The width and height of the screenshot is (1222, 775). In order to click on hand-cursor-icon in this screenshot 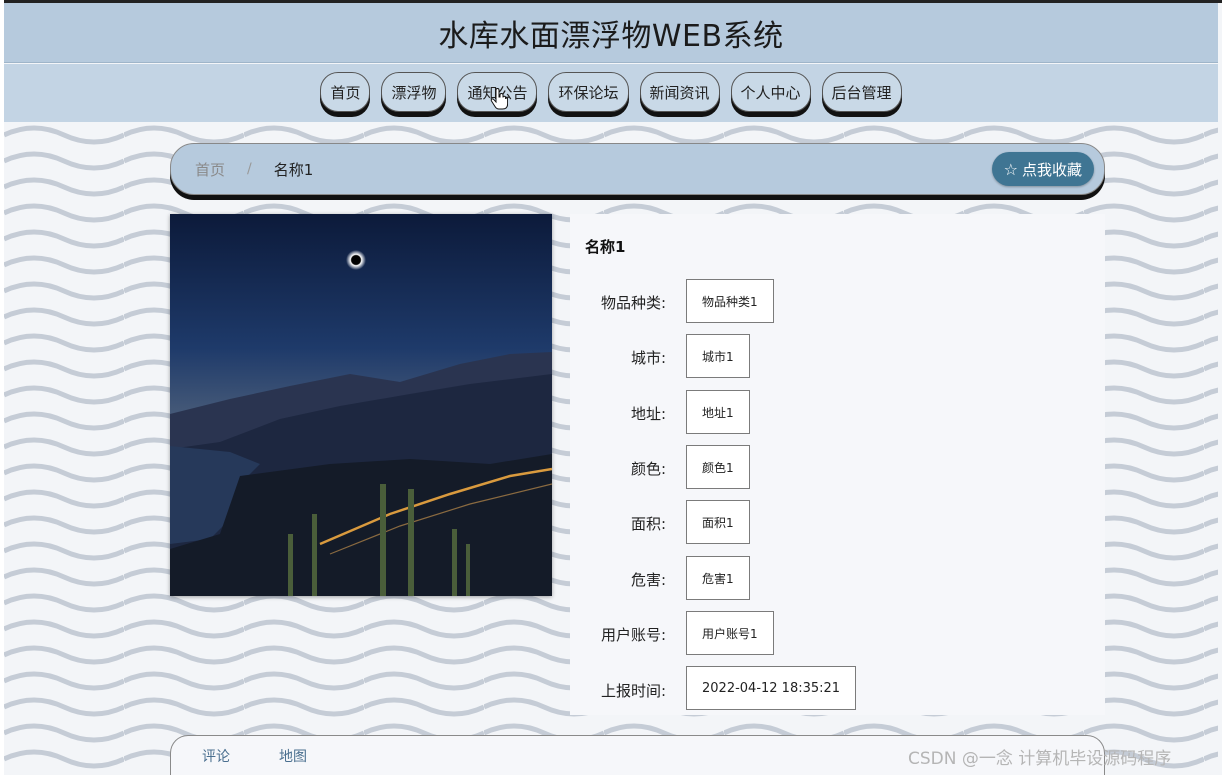, I will do `click(500, 99)`.